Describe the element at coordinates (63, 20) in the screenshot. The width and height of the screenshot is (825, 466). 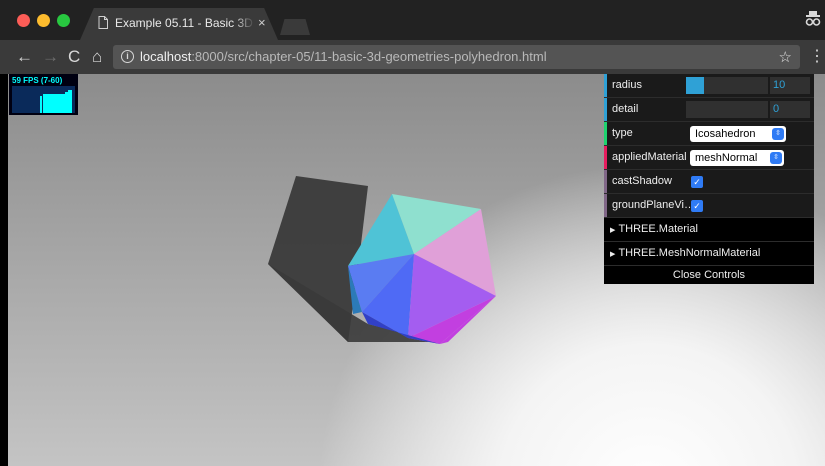
I see `maximize-window-button` at that location.